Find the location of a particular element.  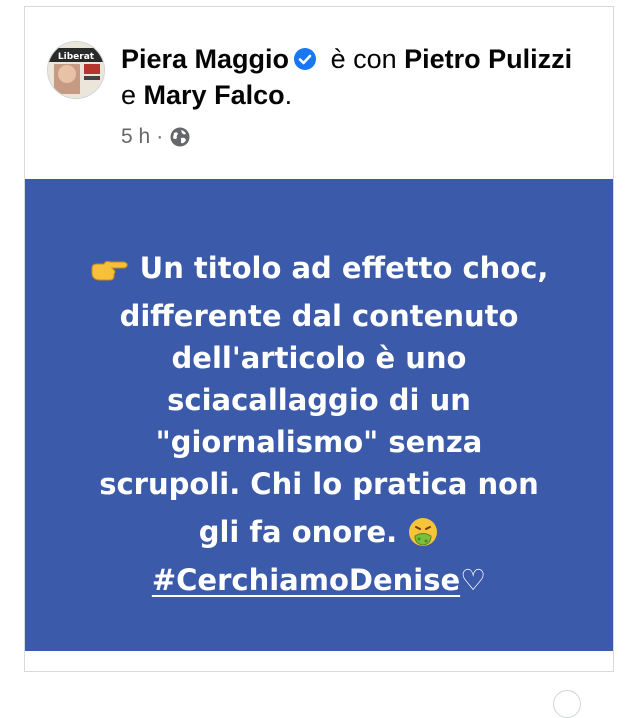

banner-line-4: sciacallaggio di un is located at coordinates (319, 400).